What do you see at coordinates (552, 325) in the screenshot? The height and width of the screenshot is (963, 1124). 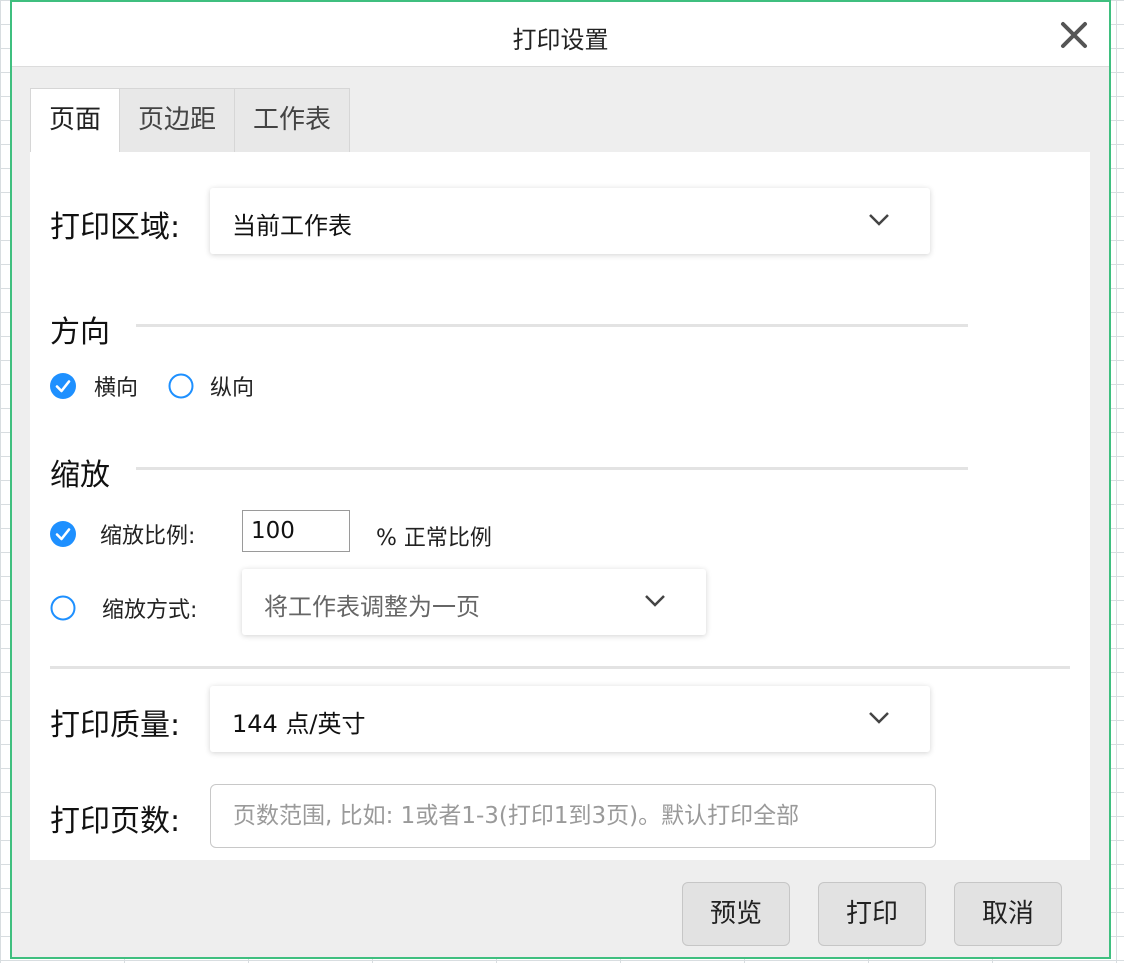 I see `orientation-divider` at bounding box center [552, 325].